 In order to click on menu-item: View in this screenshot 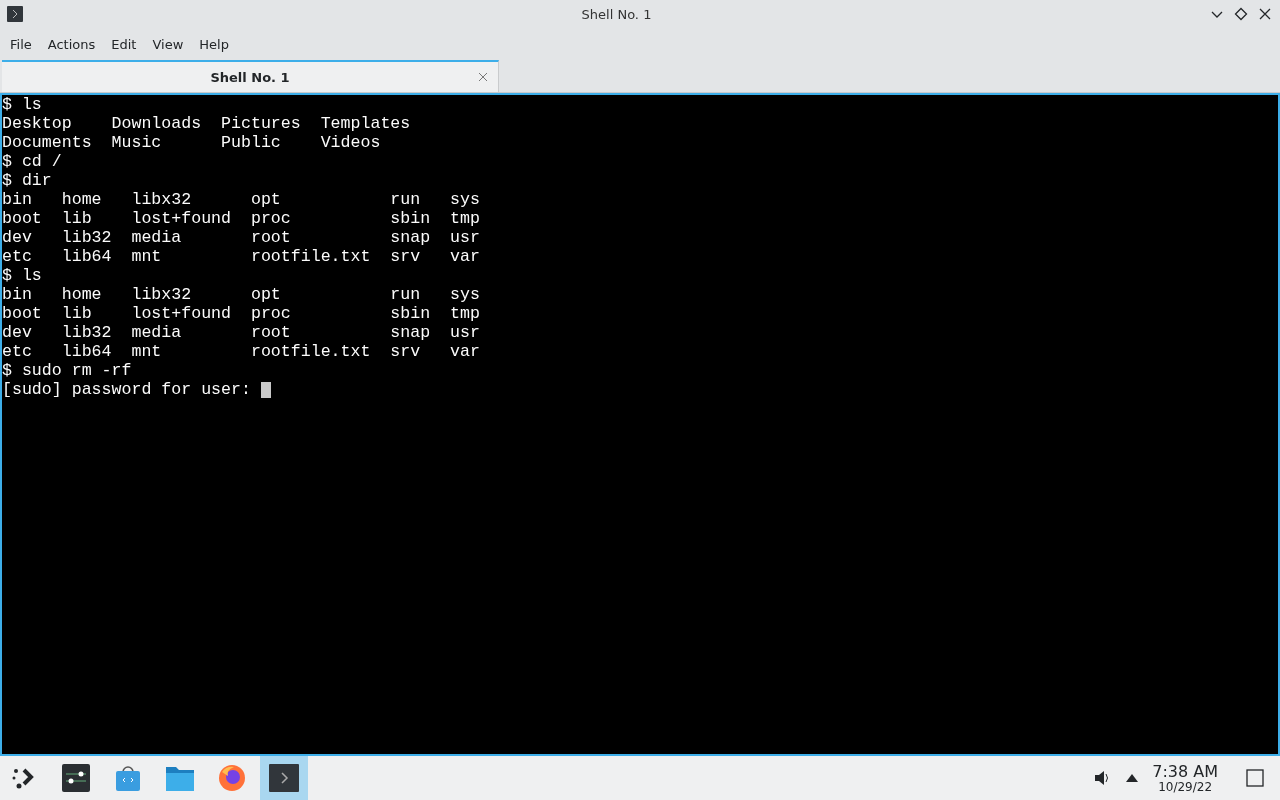, I will do `click(168, 44)`.